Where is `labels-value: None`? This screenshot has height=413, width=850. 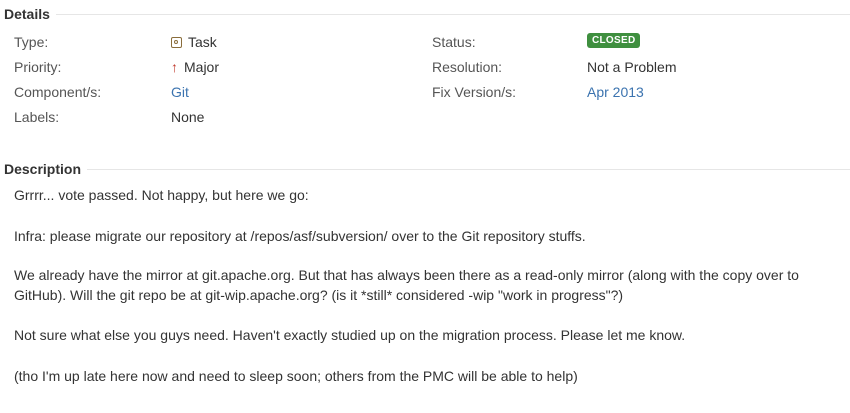
labels-value: None is located at coordinates (187, 117).